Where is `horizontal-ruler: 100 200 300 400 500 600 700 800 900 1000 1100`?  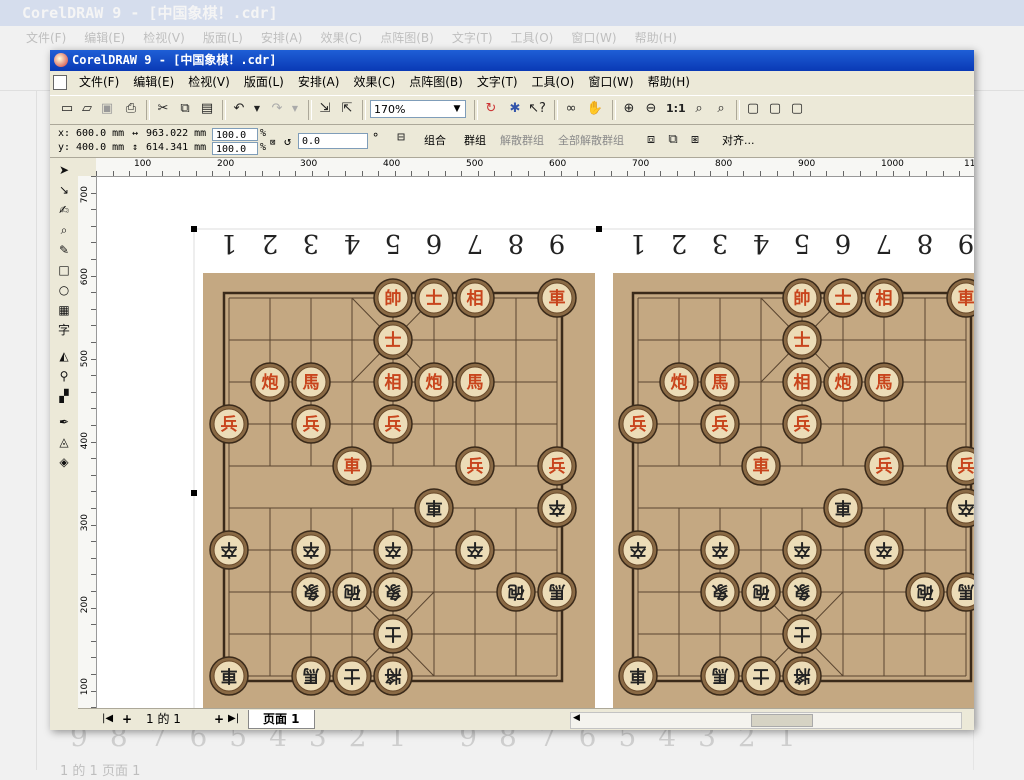
horizontal-ruler: 100 200 300 400 500 600 700 800 900 1000 1100 is located at coordinates (535, 167).